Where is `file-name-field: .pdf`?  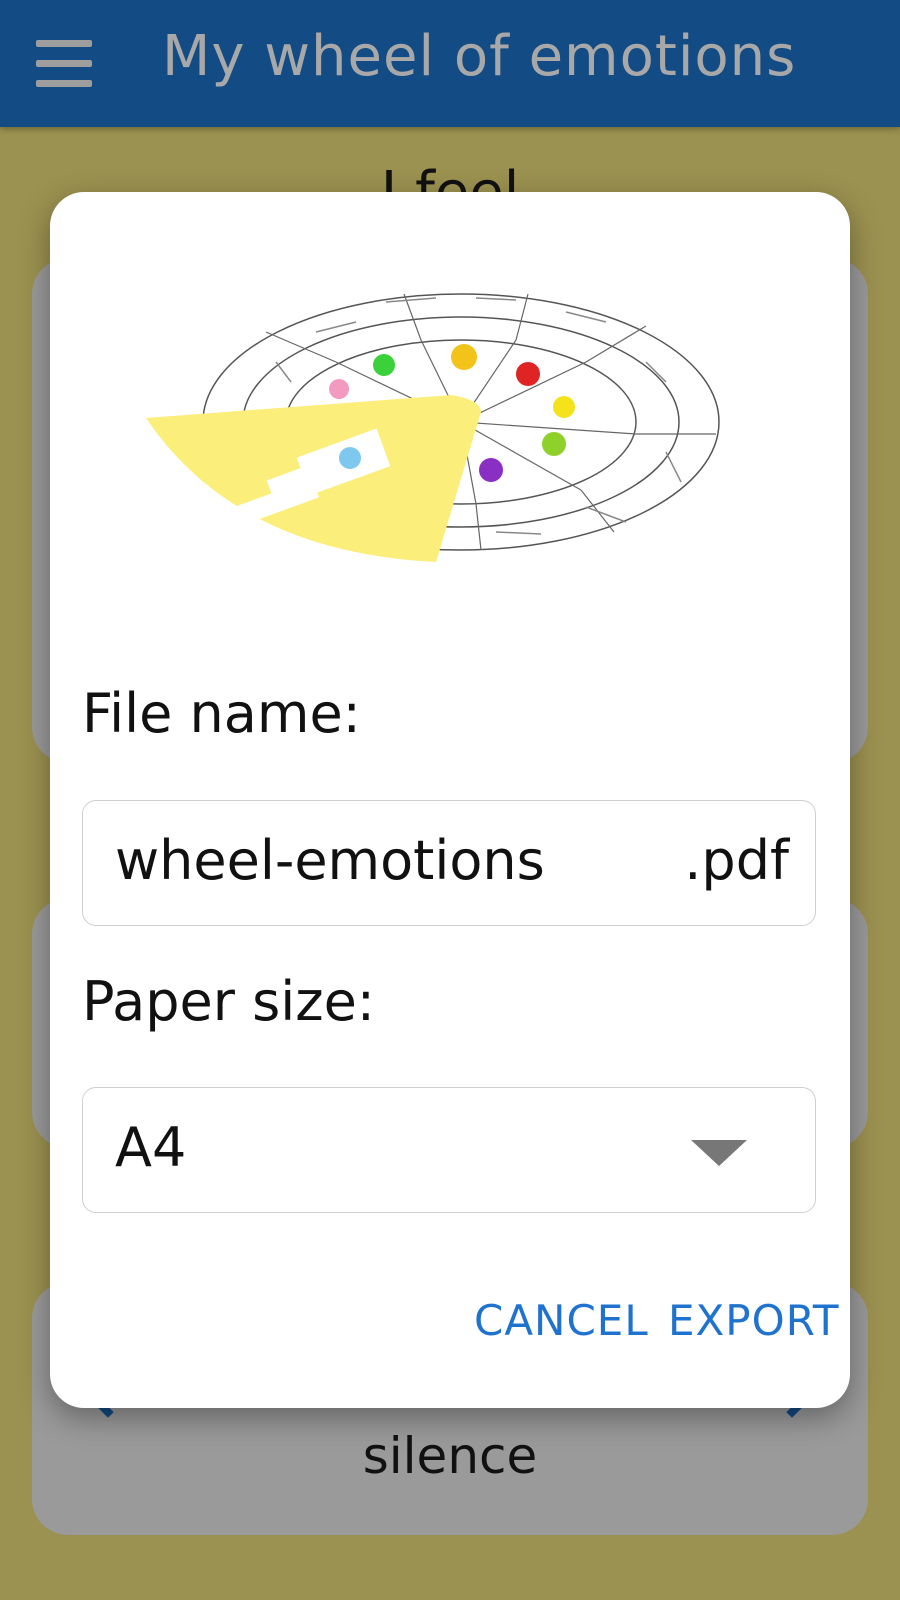 file-name-field: .pdf is located at coordinates (449, 863).